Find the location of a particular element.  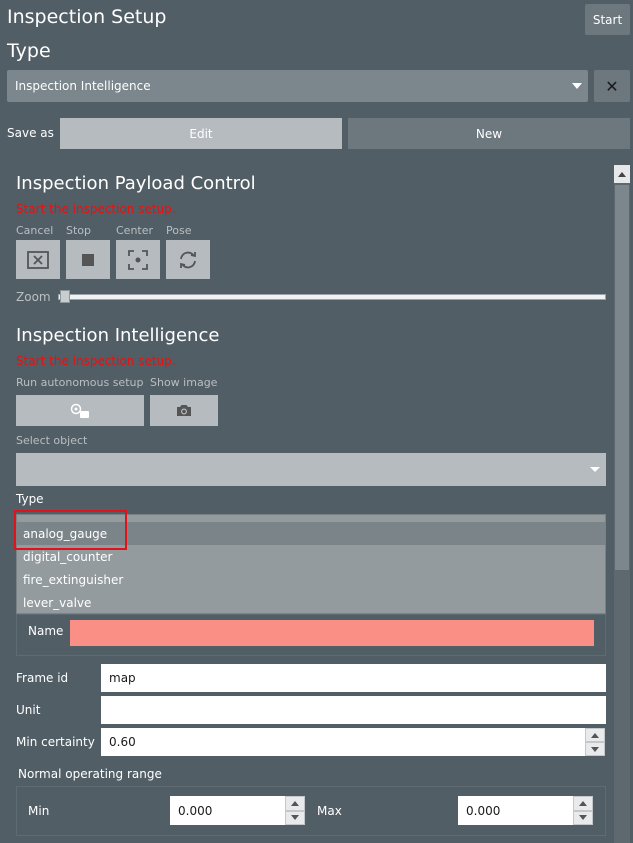

zoom-slider-handle is located at coordinates (65, 296).